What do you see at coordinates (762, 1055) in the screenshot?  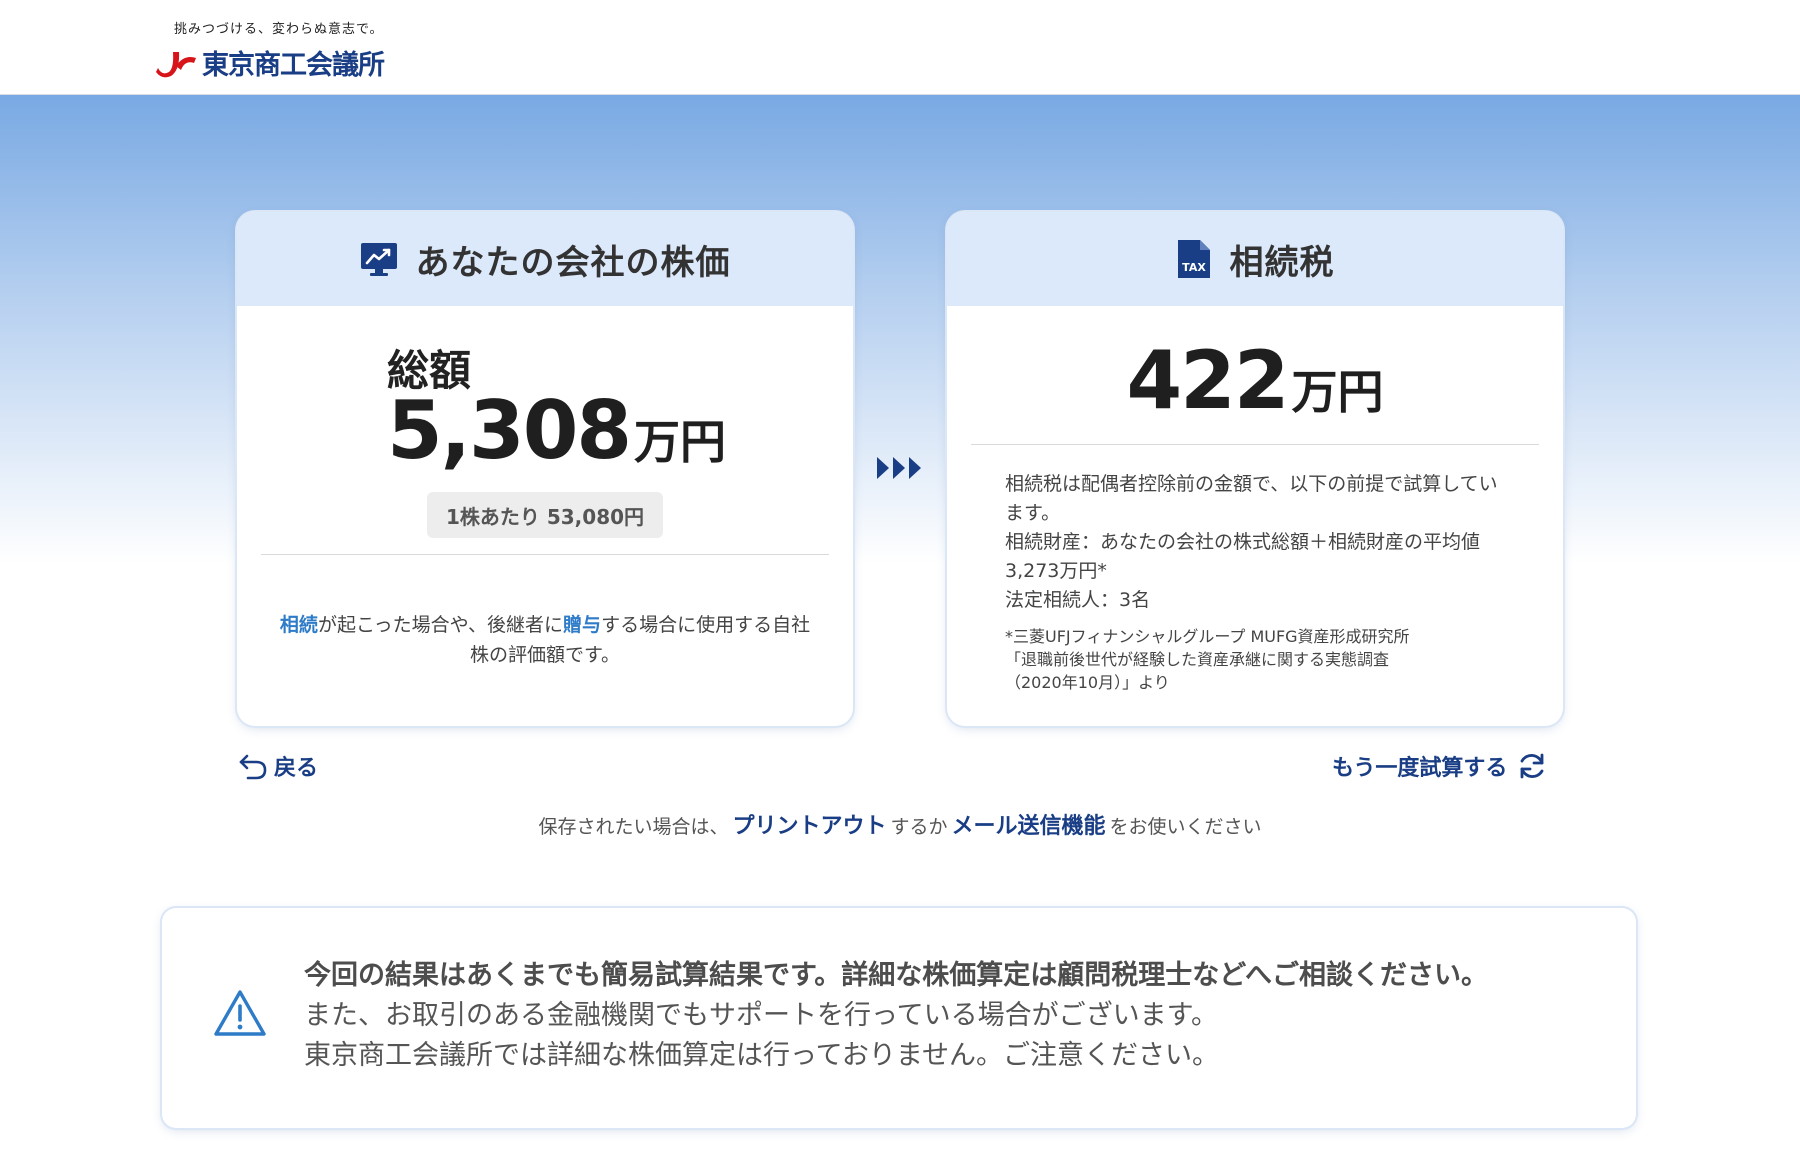 I see `disclaimer-line: 東京商工会議所では詳細な株価算定は行っておりません。ご注意ください。` at bounding box center [762, 1055].